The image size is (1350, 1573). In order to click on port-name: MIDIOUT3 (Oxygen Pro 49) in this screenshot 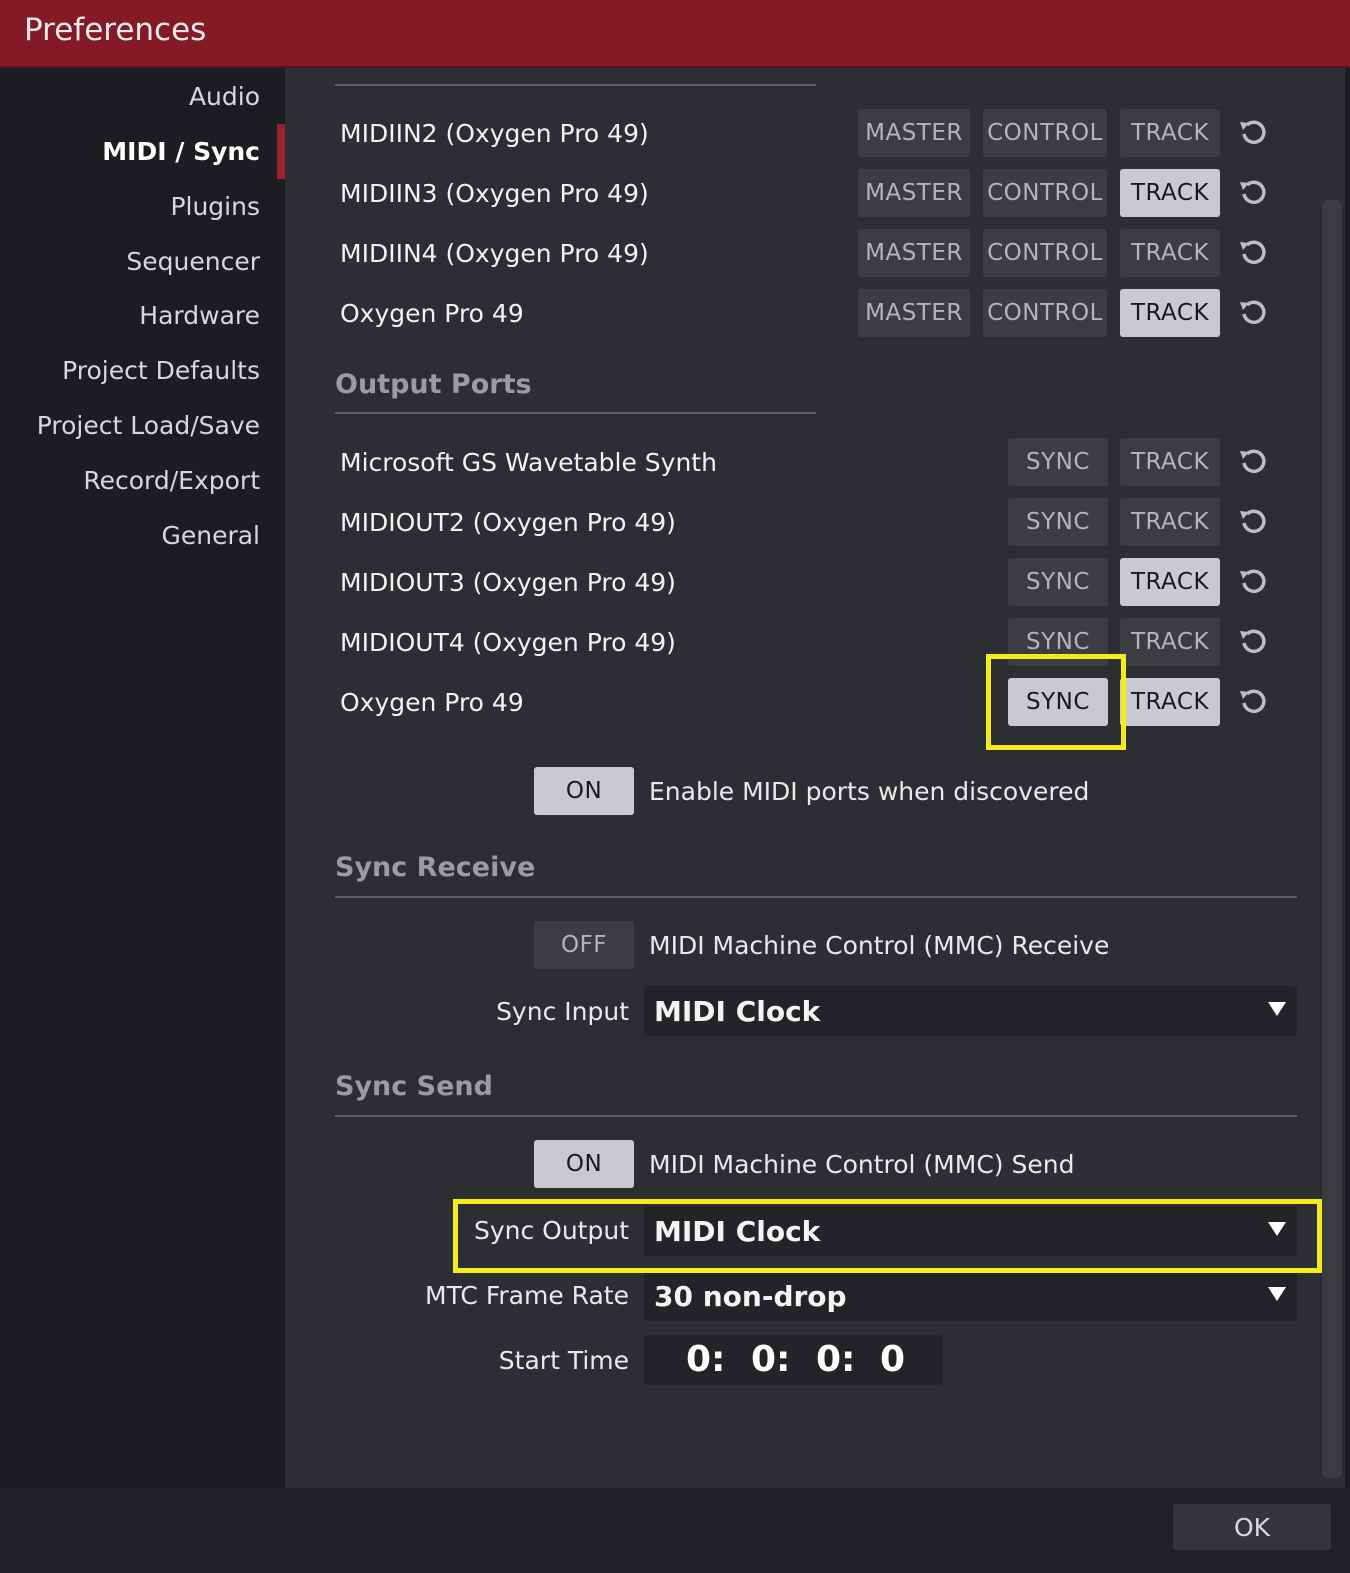, I will do `click(508, 582)`.